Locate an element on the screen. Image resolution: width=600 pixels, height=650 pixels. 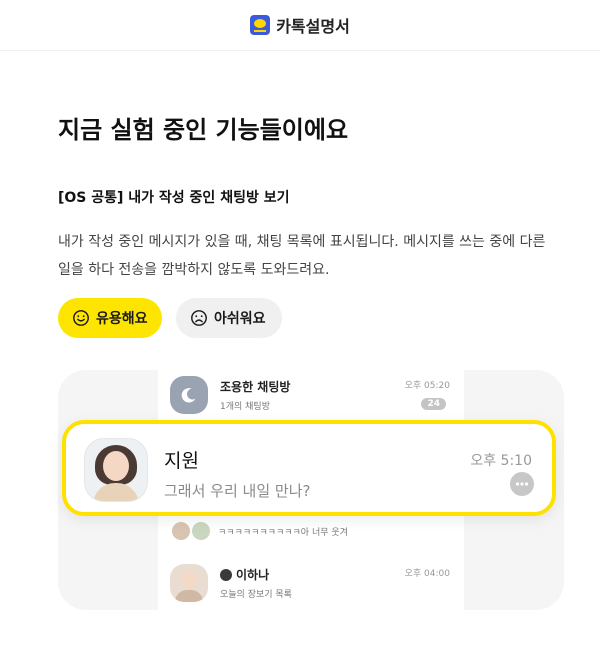
frown-icon is located at coordinates (199, 318).